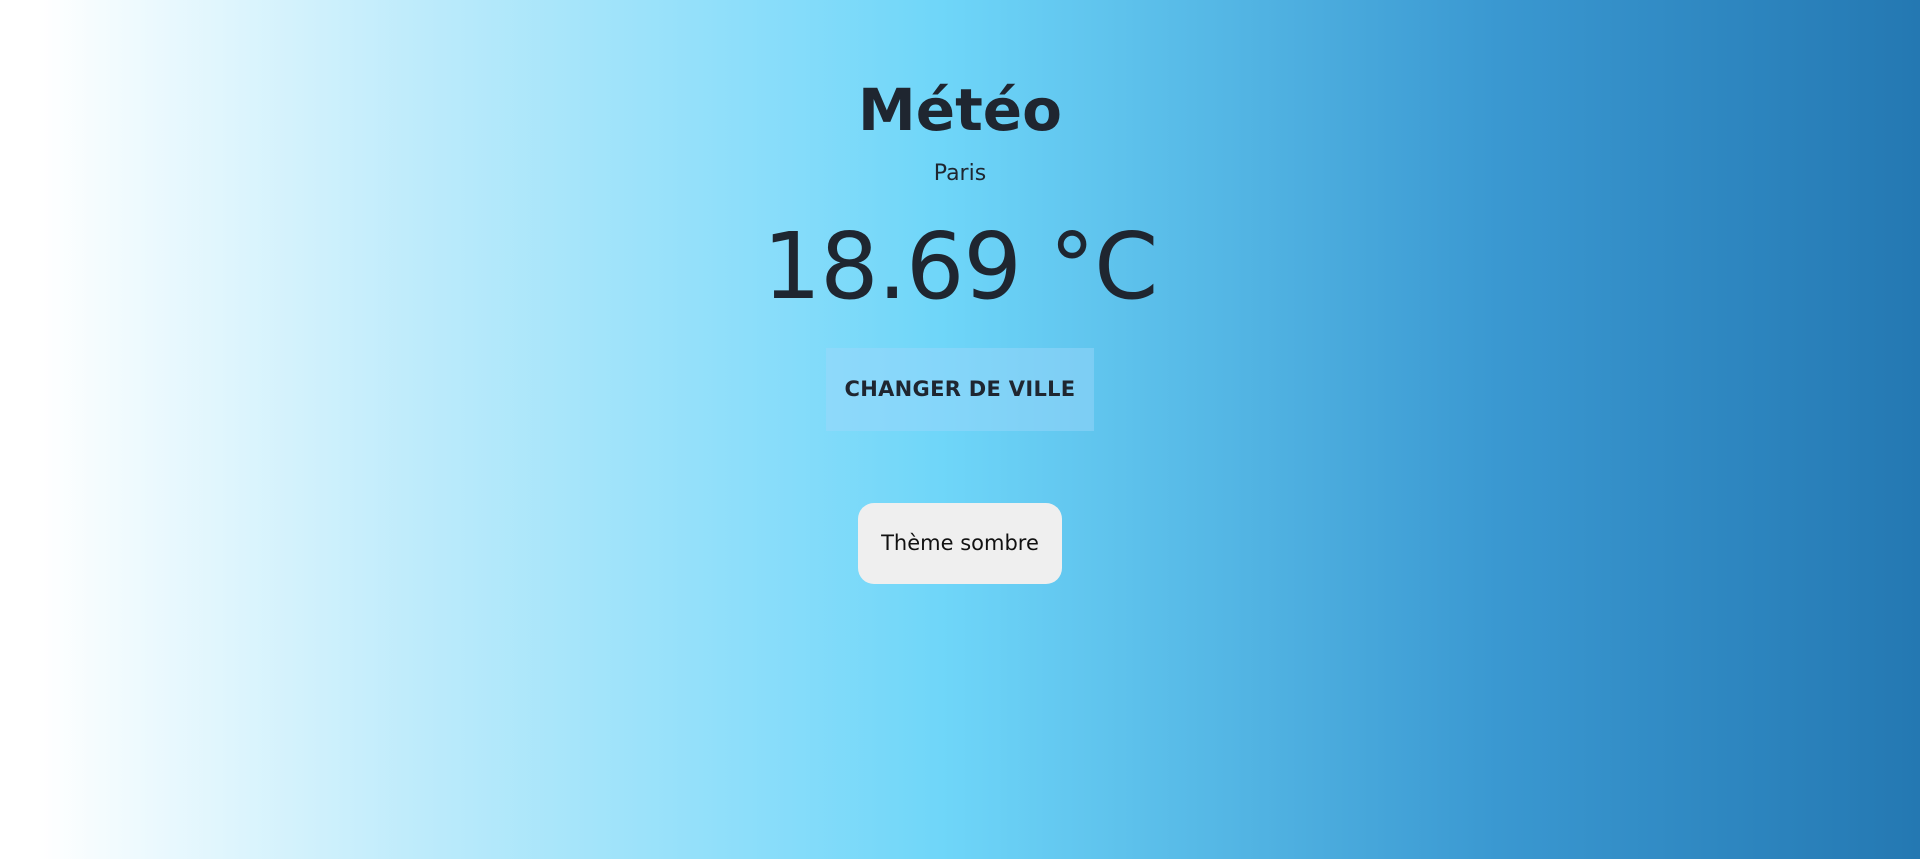 The width and height of the screenshot is (1920, 859). What do you see at coordinates (960, 389) in the screenshot?
I see `change-city-button: CHANGER DE VILLE` at bounding box center [960, 389].